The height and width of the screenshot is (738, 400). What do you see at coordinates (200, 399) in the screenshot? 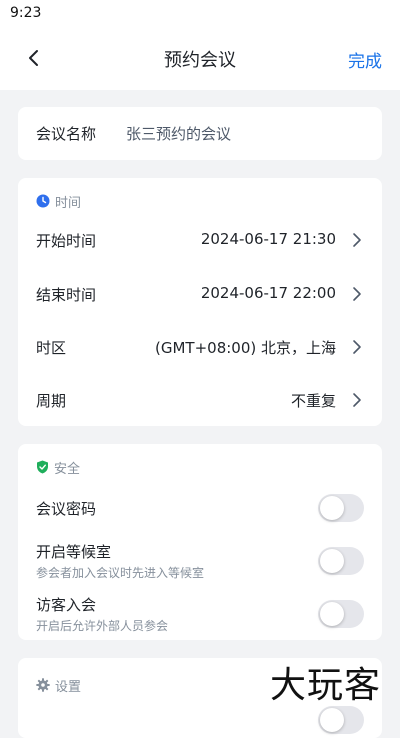
I see `recurrence-row: 周期 不重复` at bounding box center [200, 399].